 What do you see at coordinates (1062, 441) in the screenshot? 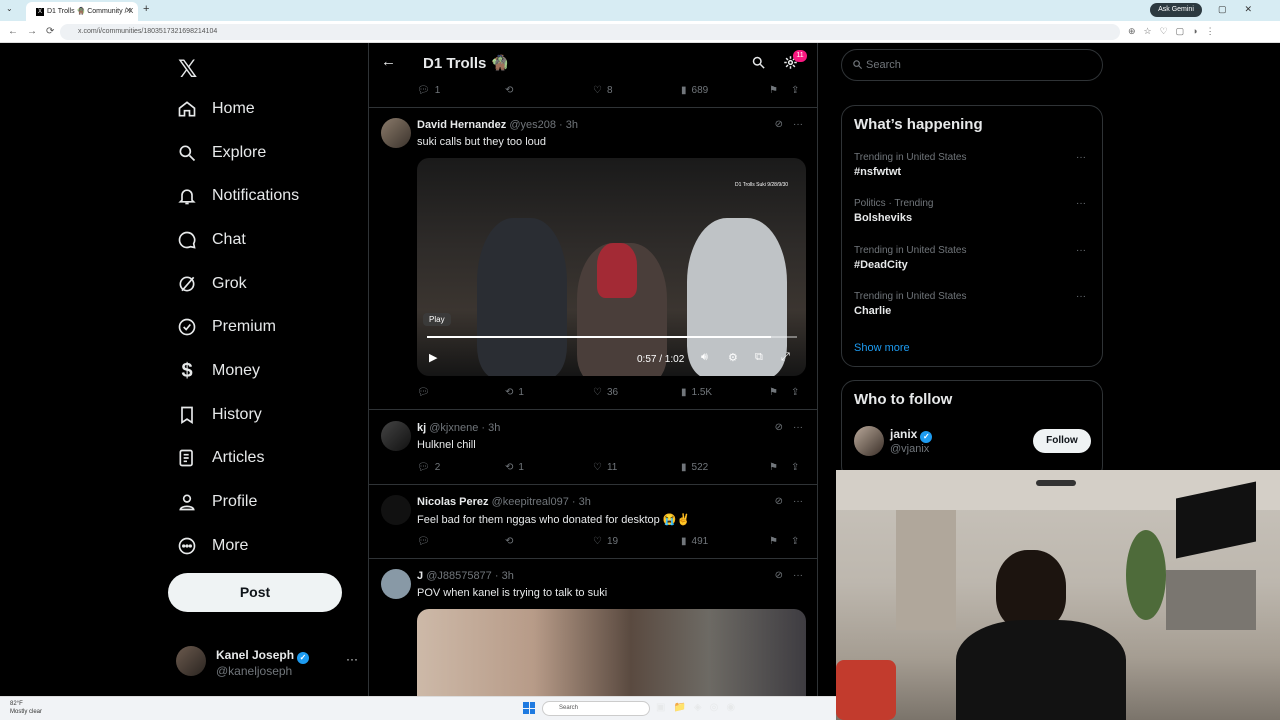
I see `follow-button: Follow` at bounding box center [1062, 441].